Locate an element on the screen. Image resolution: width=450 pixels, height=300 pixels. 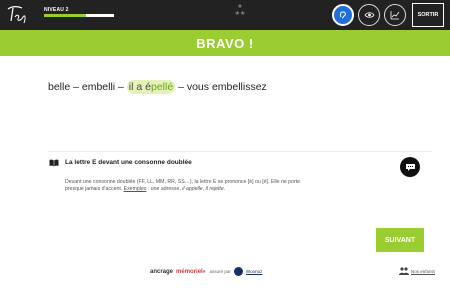
app-logo is located at coordinates (17, 15).